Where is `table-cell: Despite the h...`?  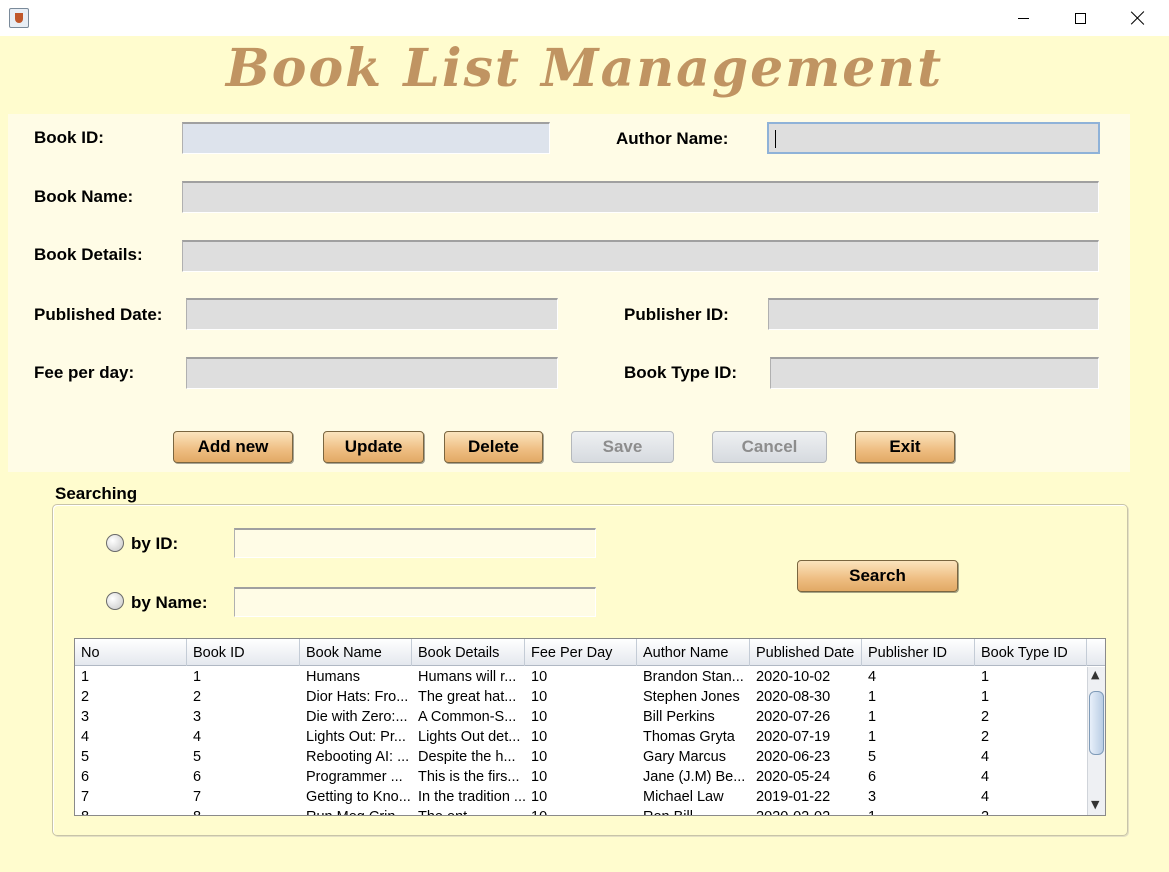 table-cell: Despite the h... is located at coordinates (468, 757).